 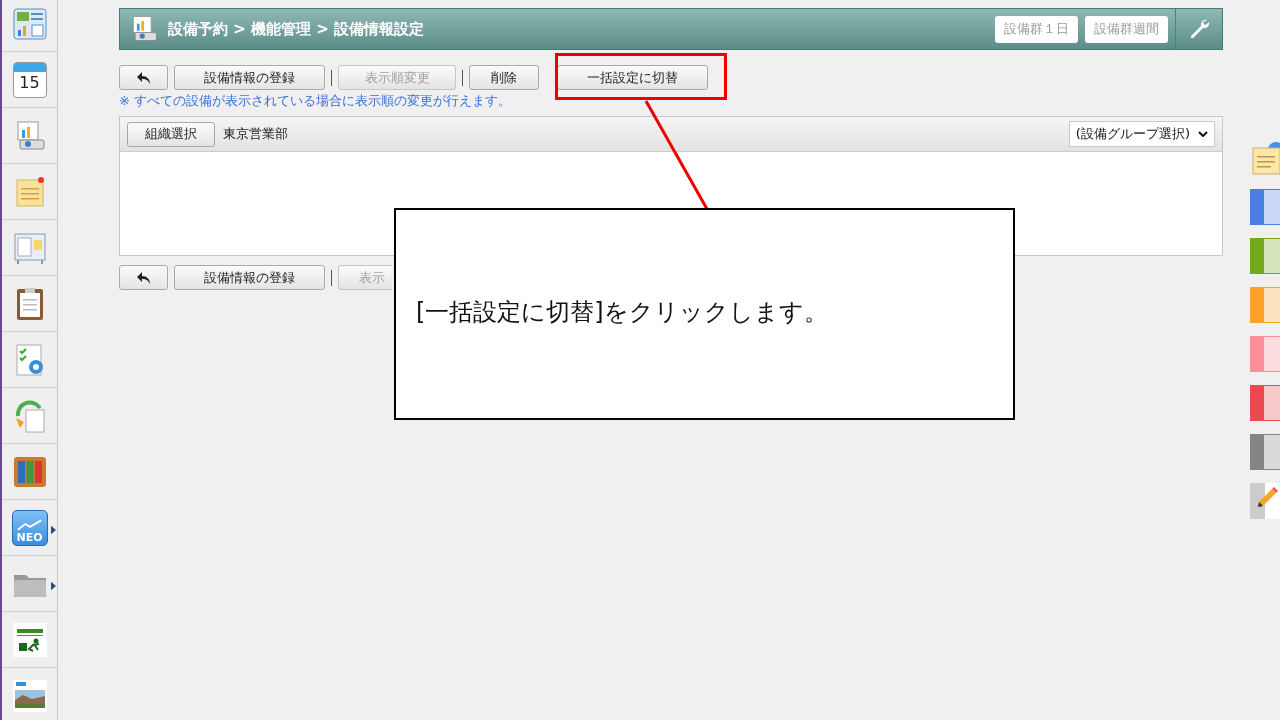 What do you see at coordinates (296, 29) in the screenshot?
I see `breadcrumb-title: 設備予約 > 機能管理 > 設備情報設定` at bounding box center [296, 29].